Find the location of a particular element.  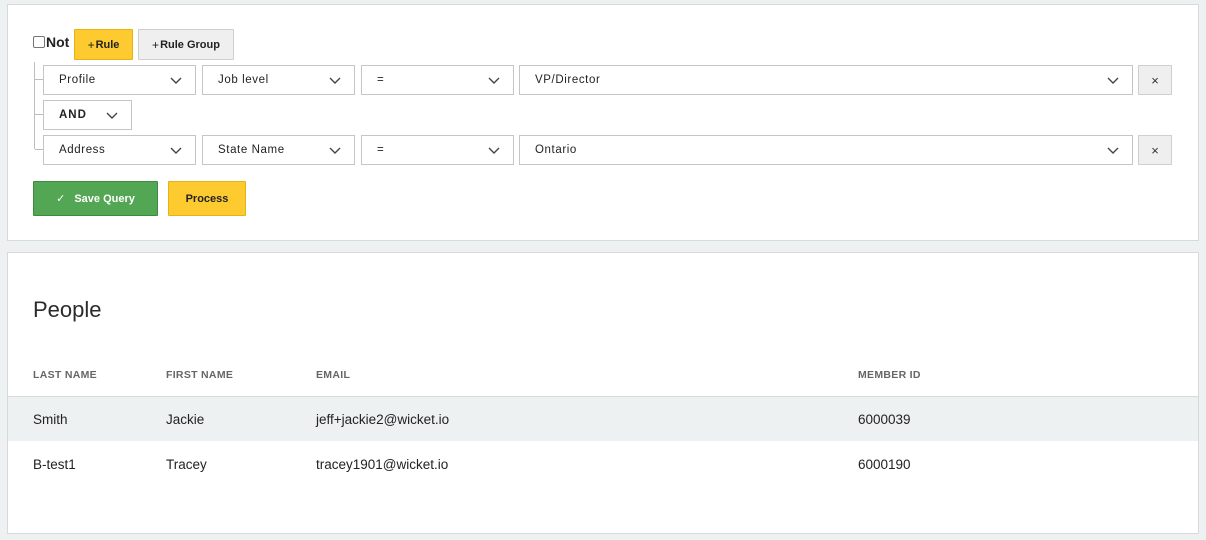

not-label: Not is located at coordinates (58, 42).